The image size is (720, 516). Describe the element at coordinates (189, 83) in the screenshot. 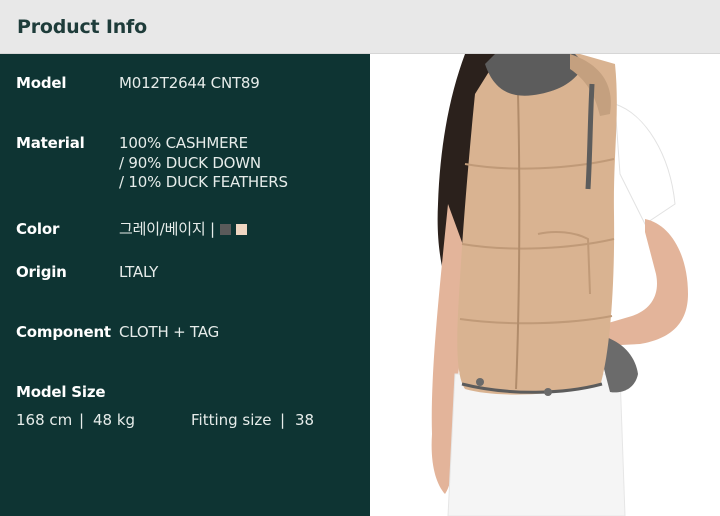

I see `model-value: M012T2644 CNT89` at that location.